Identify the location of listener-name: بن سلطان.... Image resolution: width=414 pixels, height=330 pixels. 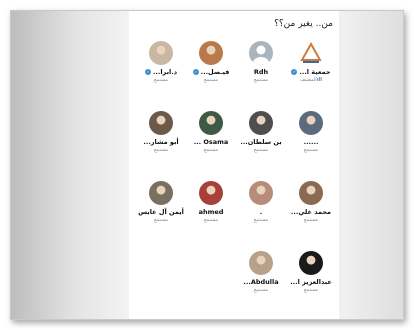
(261, 142).